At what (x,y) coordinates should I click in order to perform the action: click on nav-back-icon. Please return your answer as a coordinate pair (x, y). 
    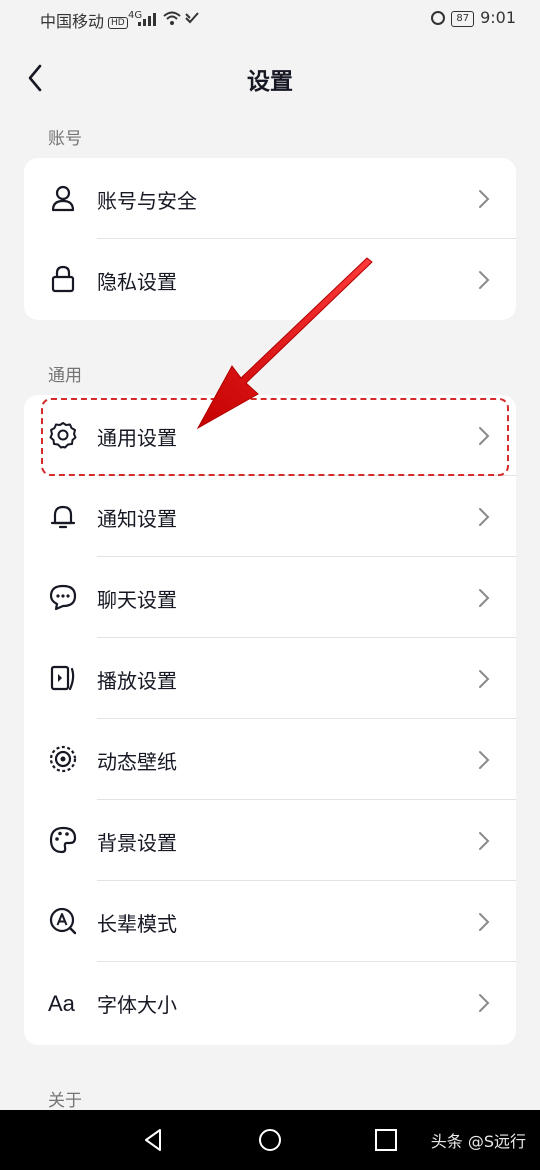
    Looking at the image, I should click on (154, 1140).